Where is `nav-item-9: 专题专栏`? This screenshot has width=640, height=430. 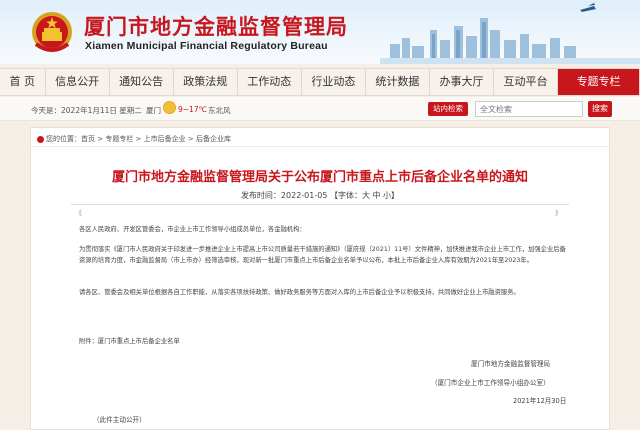
nav-item-9: 专题专栏 is located at coordinates (599, 82).